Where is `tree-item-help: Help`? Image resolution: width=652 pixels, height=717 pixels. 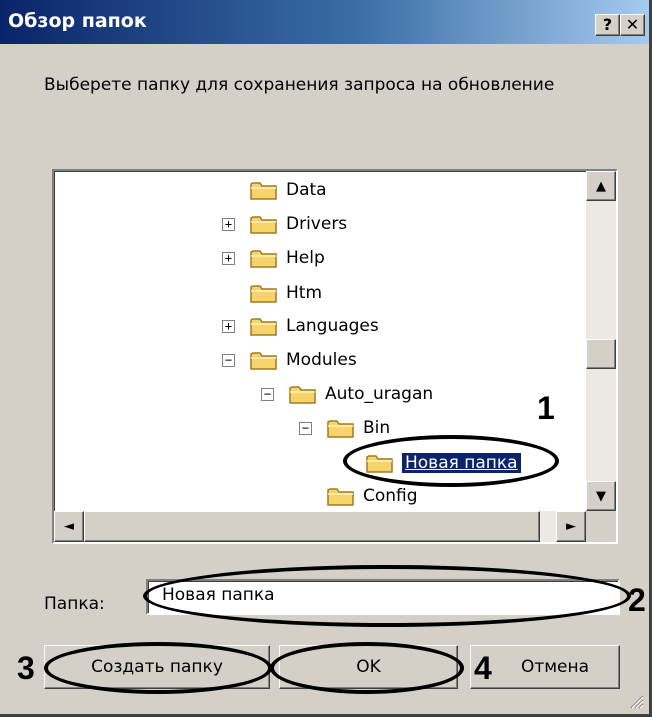 tree-item-help: Help is located at coordinates (287, 258).